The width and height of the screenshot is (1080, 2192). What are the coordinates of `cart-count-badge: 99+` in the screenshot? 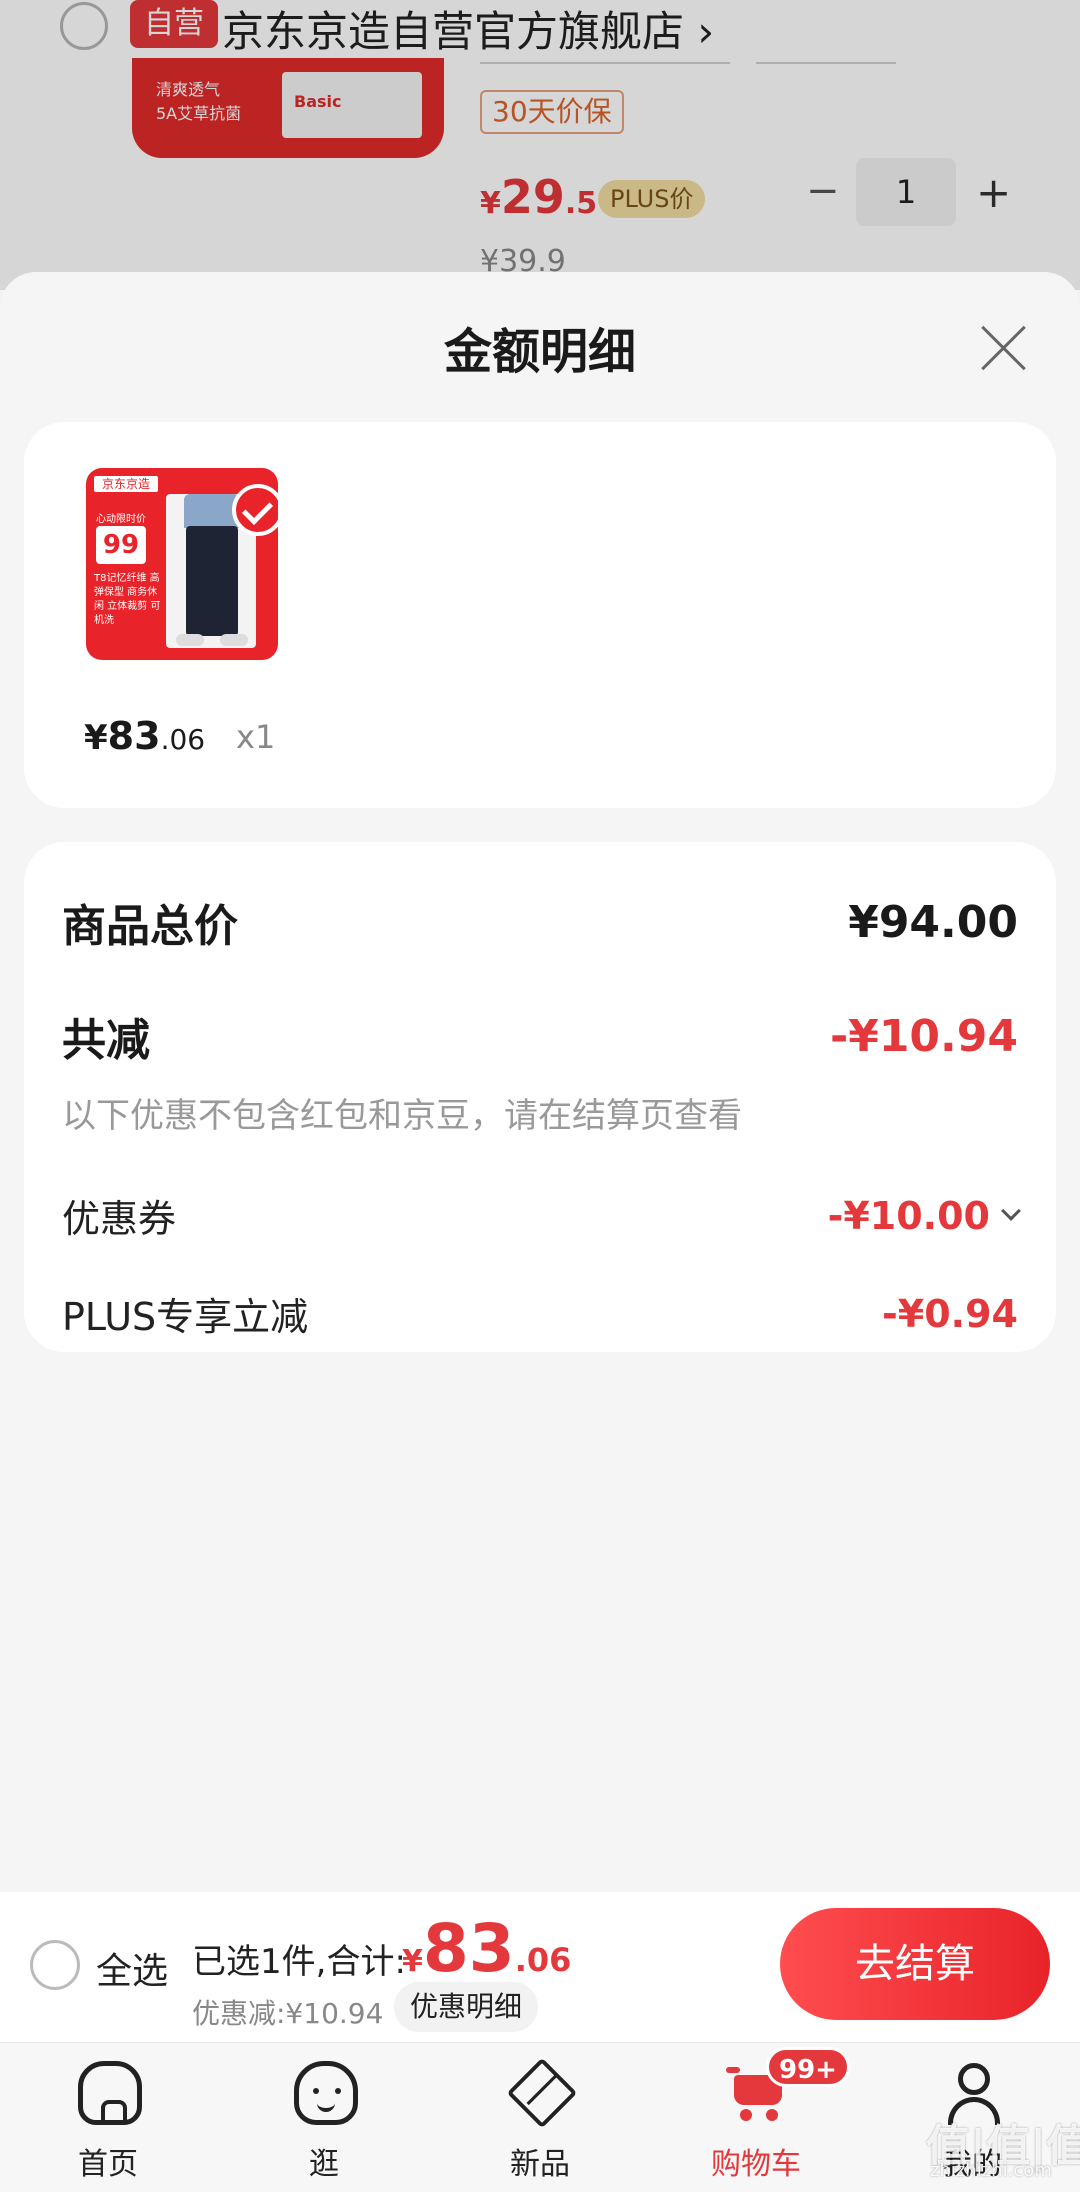 It's located at (808, 2067).